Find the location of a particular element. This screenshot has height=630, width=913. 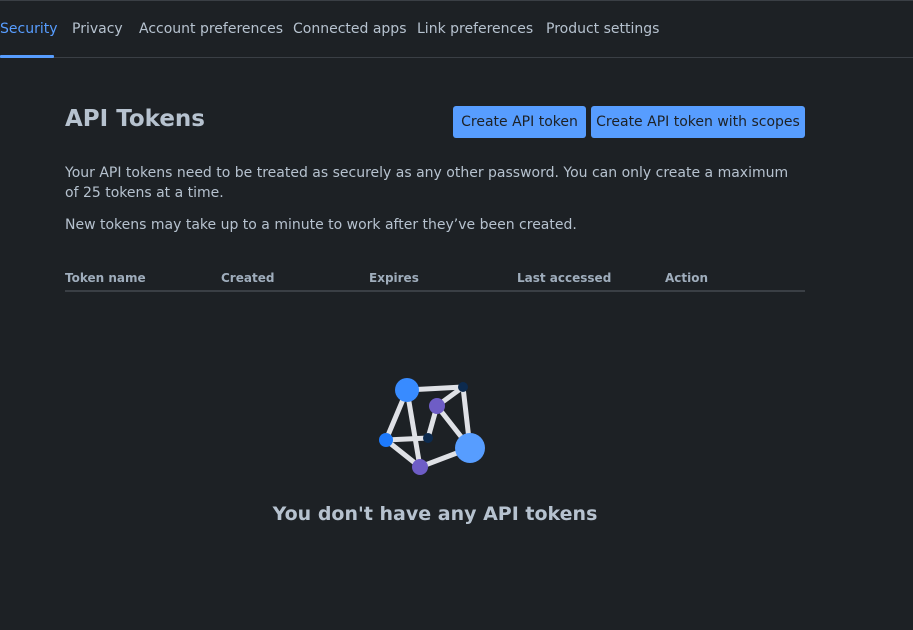

tab-security: Security is located at coordinates (29, 29).